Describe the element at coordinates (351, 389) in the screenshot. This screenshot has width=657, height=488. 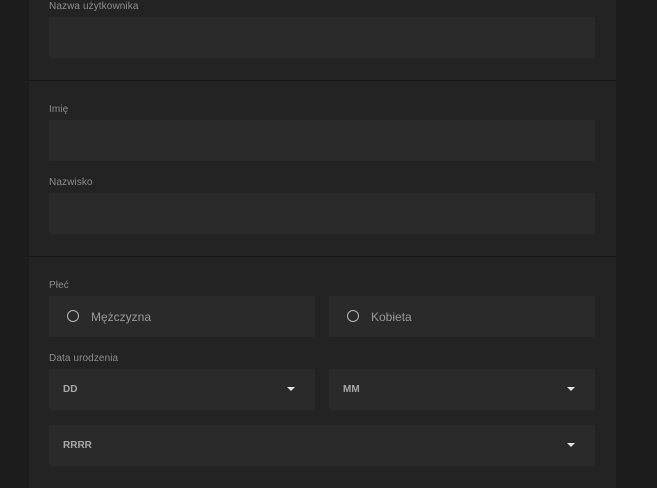
I see `birth-month-placeholder: MM` at that location.